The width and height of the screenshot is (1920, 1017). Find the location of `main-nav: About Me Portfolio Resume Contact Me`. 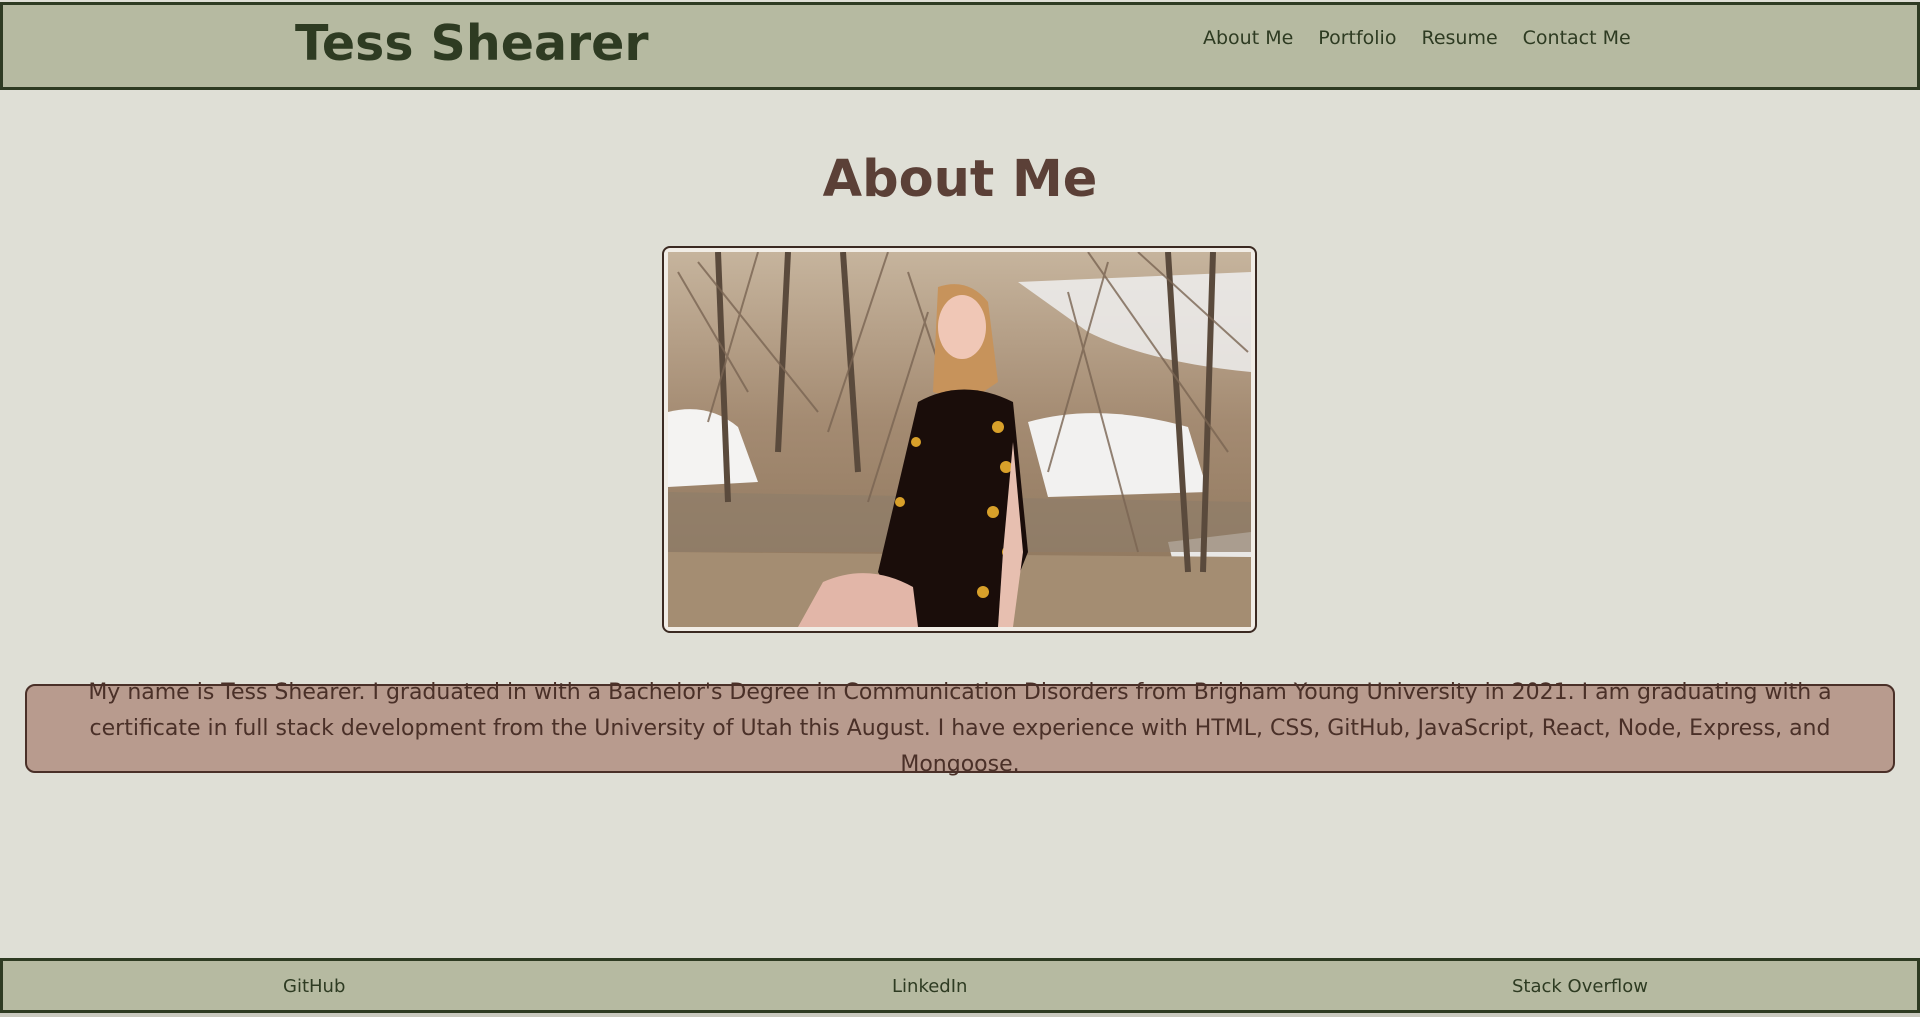

main-nav: About Me Portfolio Resume Contact Me is located at coordinates (1429, 38).